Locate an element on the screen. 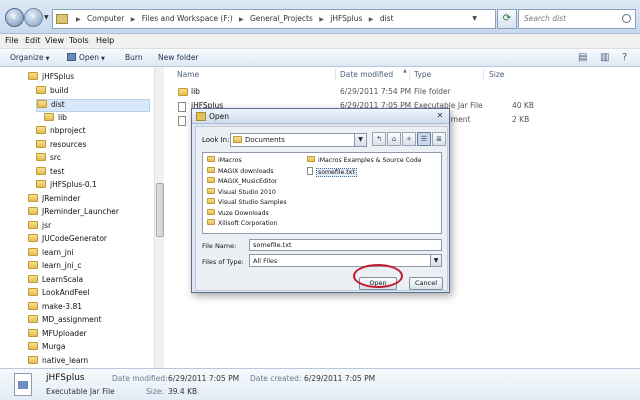 Image resolution: width=640 pixels, height=400 pixels. nav-tree-item: lib is located at coordinates (103, 119).